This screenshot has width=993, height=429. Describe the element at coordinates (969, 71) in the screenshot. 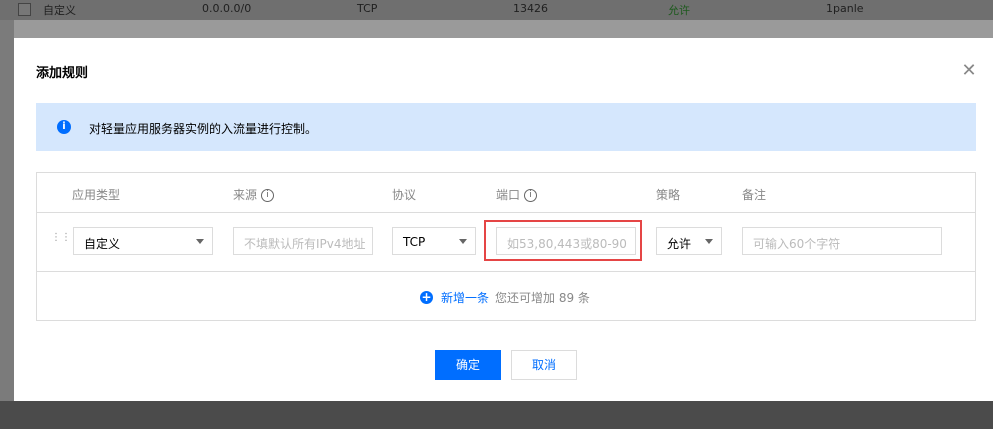

I see `close-icon: ✕` at that location.